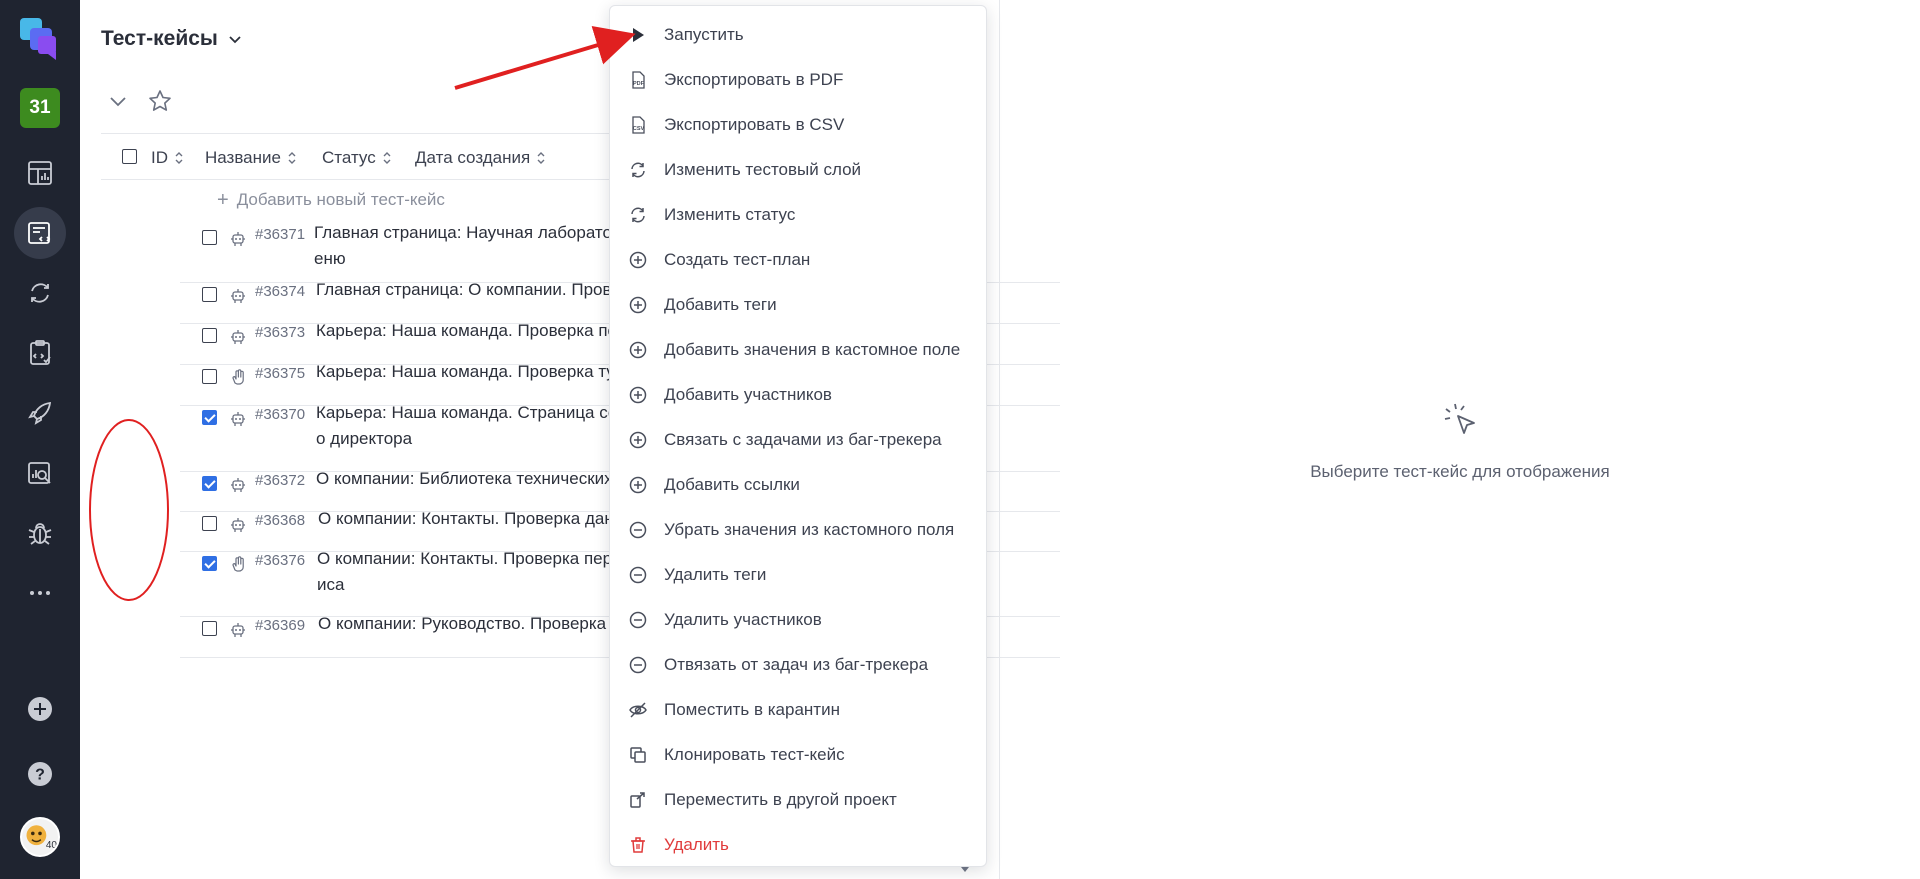 This screenshot has width=1920, height=879. I want to click on test-case-id: #36371, so click(280, 234).